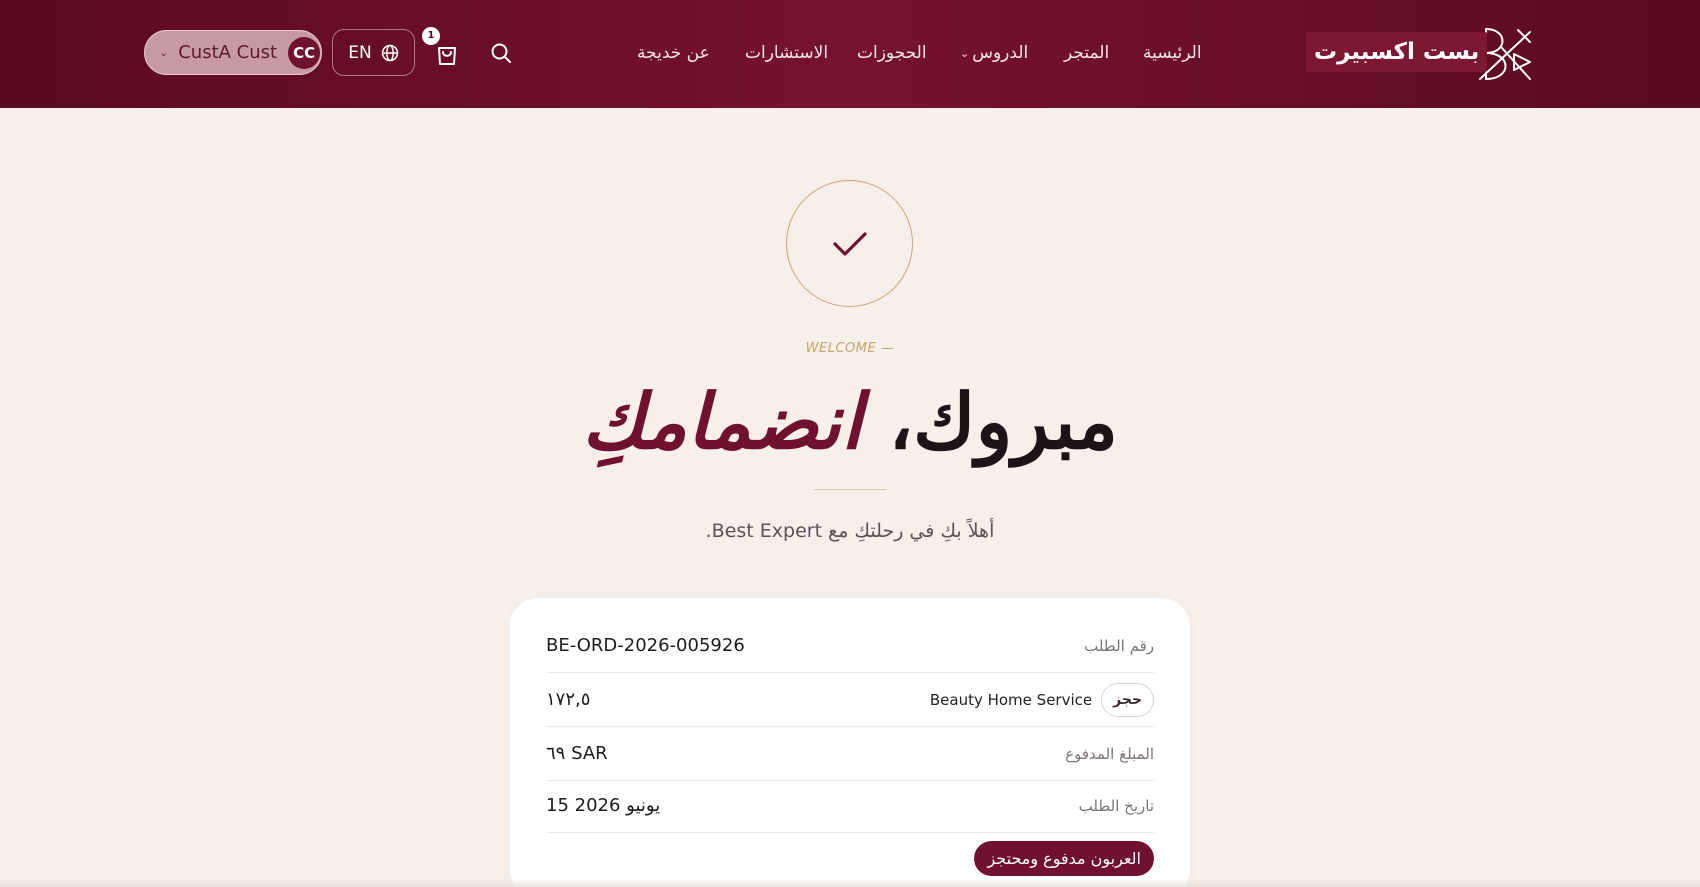  Describe the element at coordinates (850, 883) in the screenshot. I see `page-bottom-shadow` at that location.